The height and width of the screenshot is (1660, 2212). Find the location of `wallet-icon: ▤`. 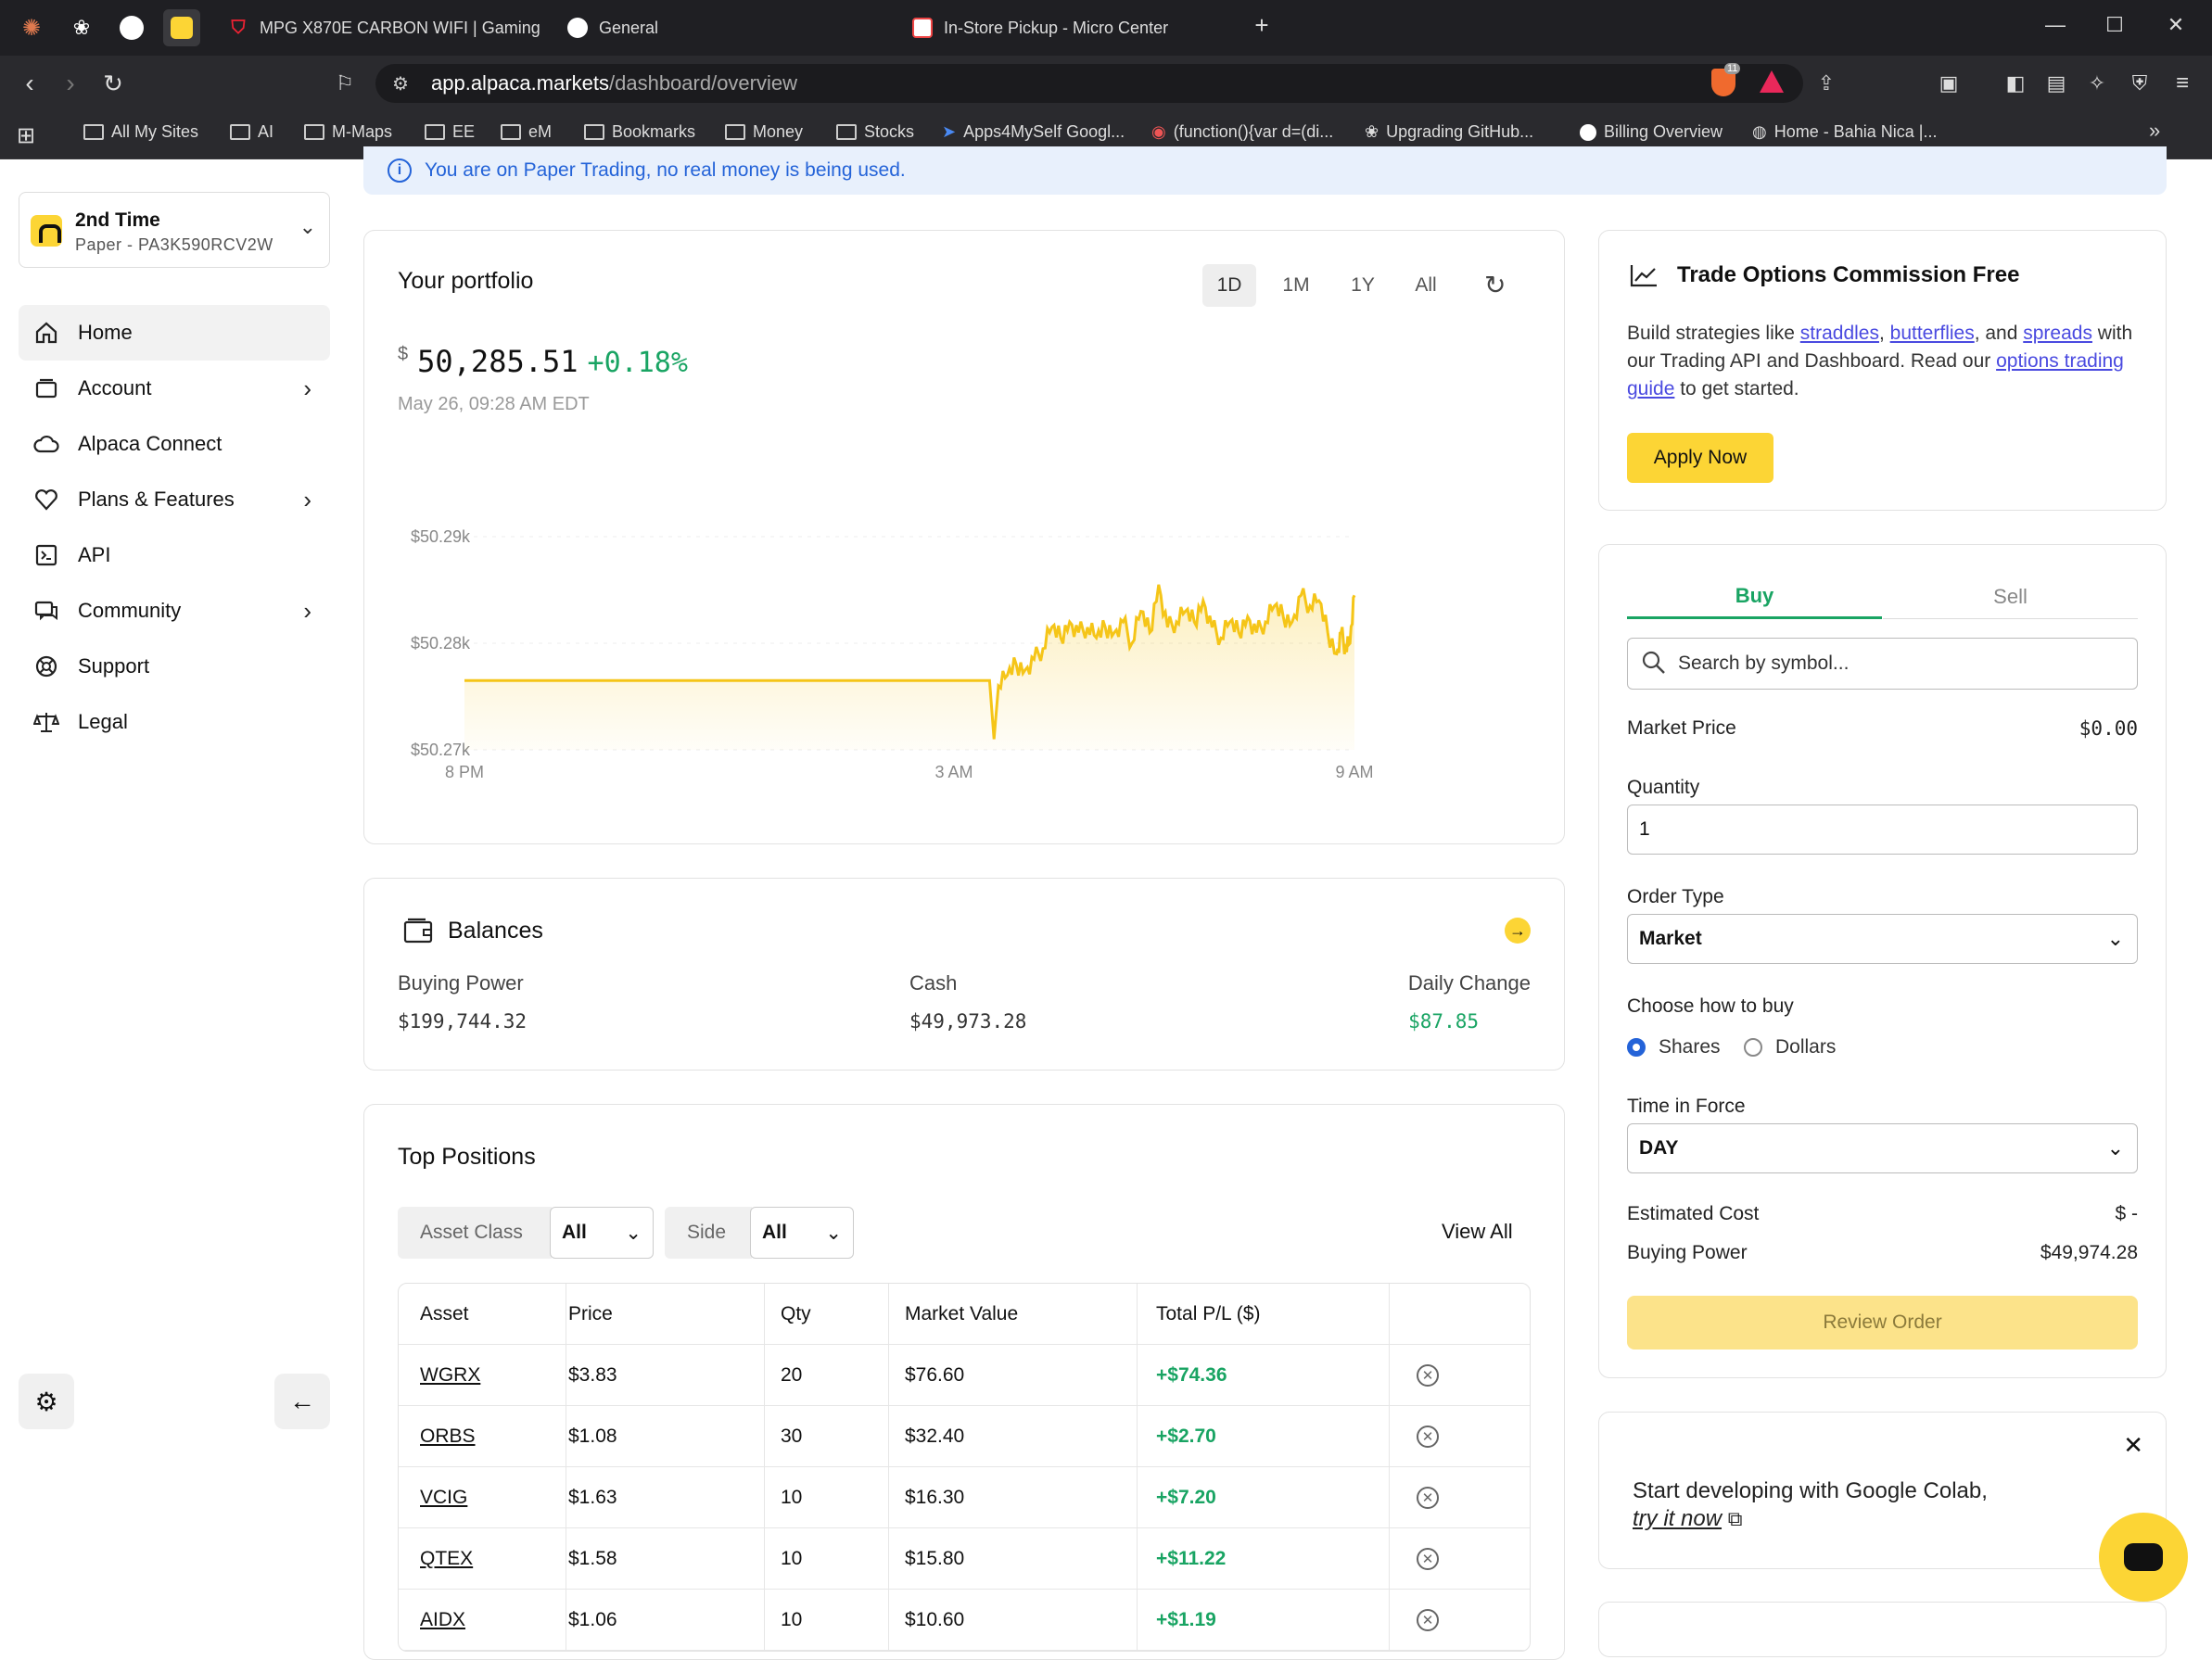

wallet-icon: ▤ is located at coordinates (2056, 83).